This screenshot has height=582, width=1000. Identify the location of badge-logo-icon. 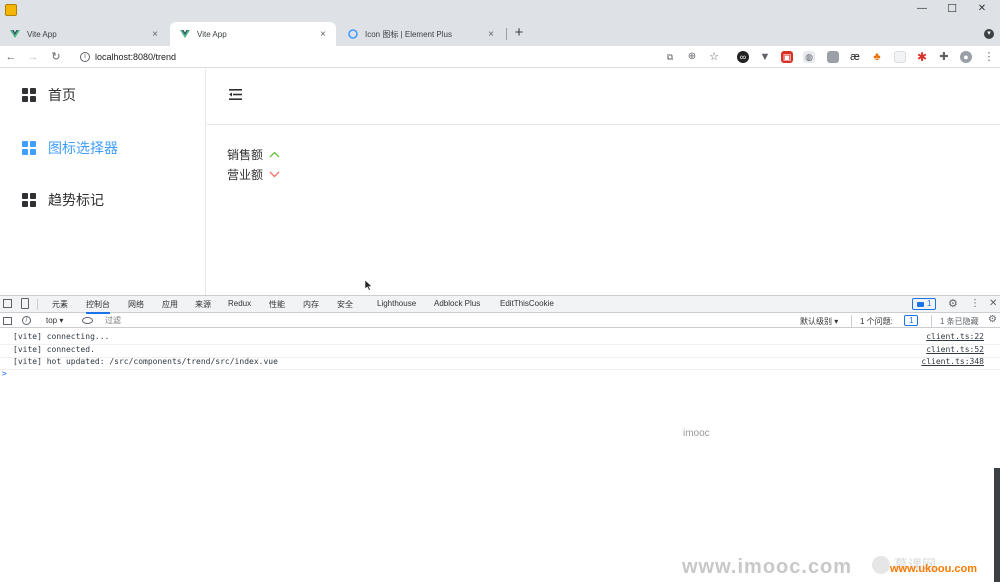
(881, 565).